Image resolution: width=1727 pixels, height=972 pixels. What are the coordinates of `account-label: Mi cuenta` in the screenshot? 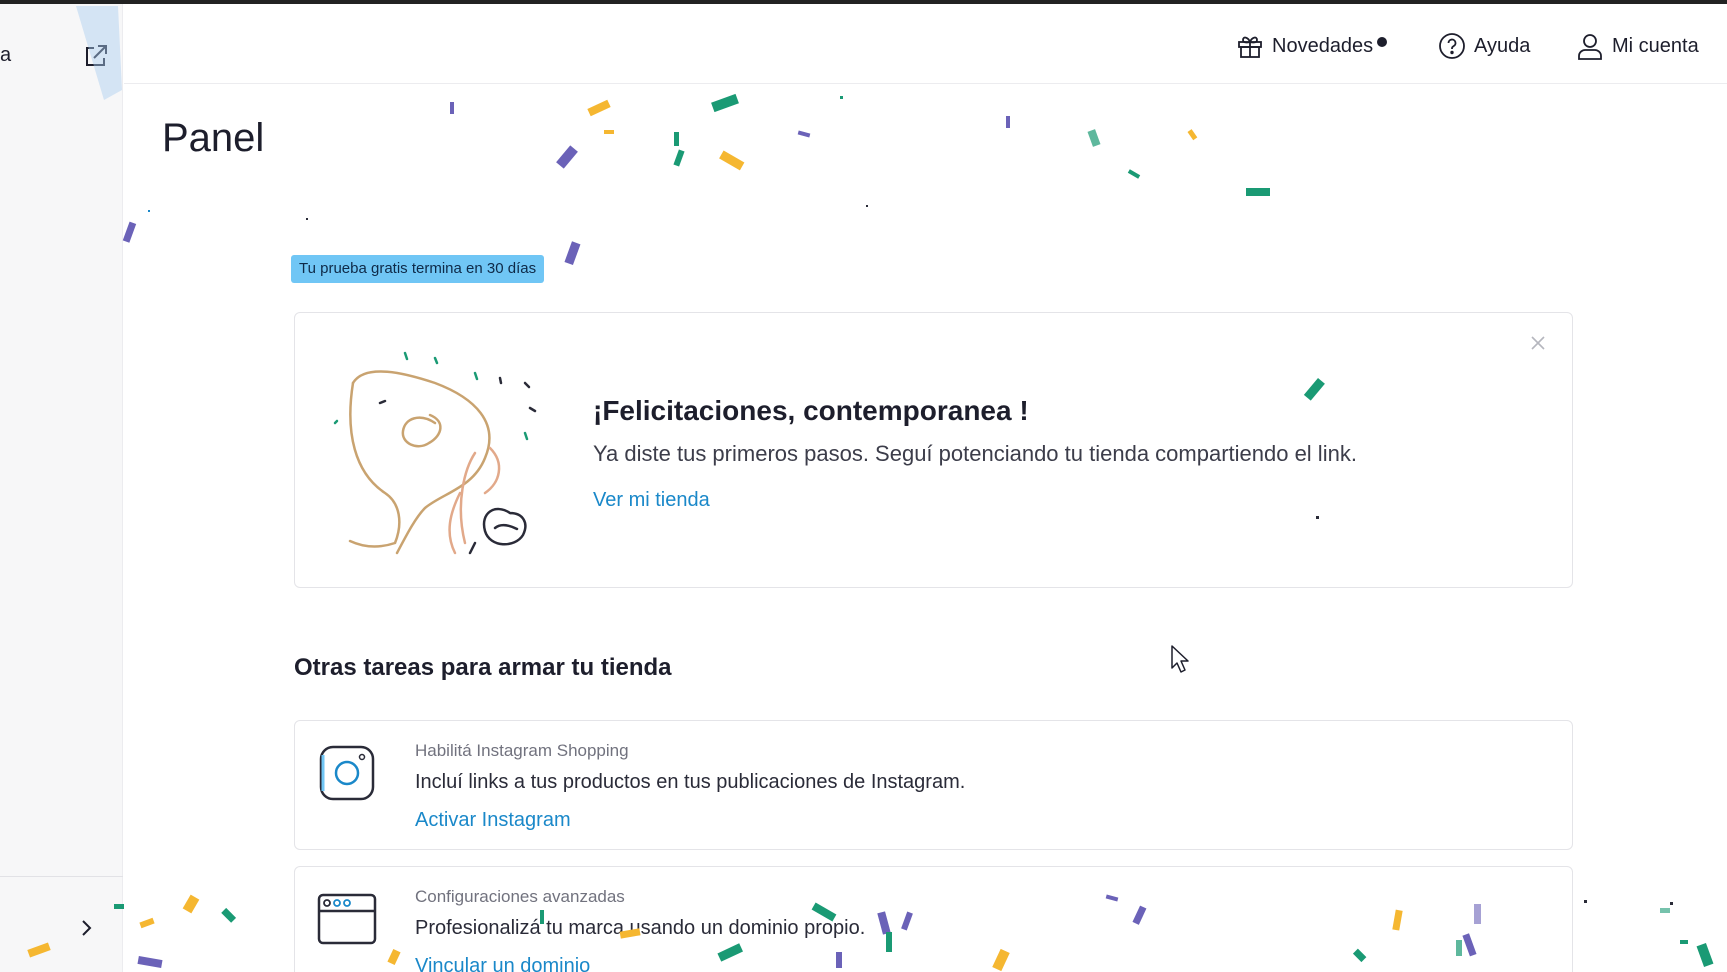 It's located at (1655, 45).